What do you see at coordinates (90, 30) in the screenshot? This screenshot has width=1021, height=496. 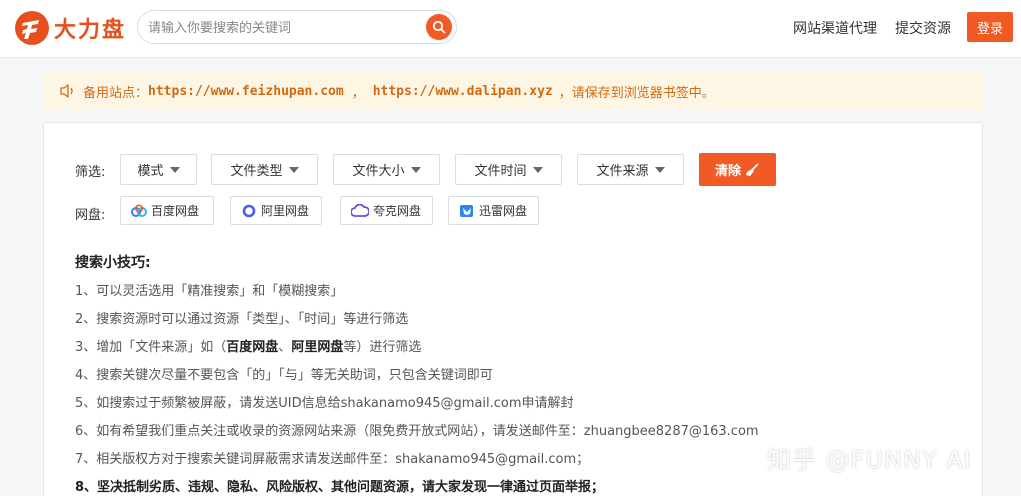 I see `logo-text: 大力盘` at bounding box center [90, 30].